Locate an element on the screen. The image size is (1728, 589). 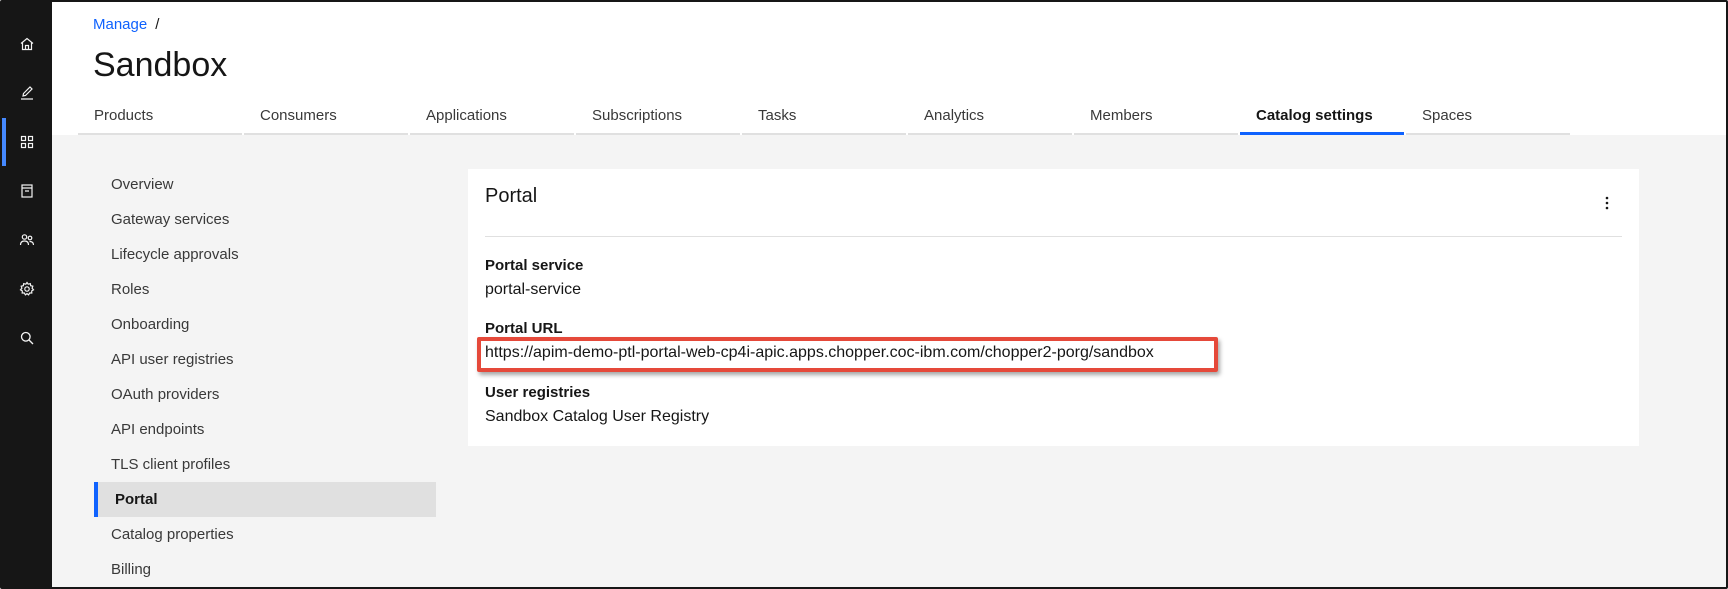
users-icon is located at coordinates (27, 240).